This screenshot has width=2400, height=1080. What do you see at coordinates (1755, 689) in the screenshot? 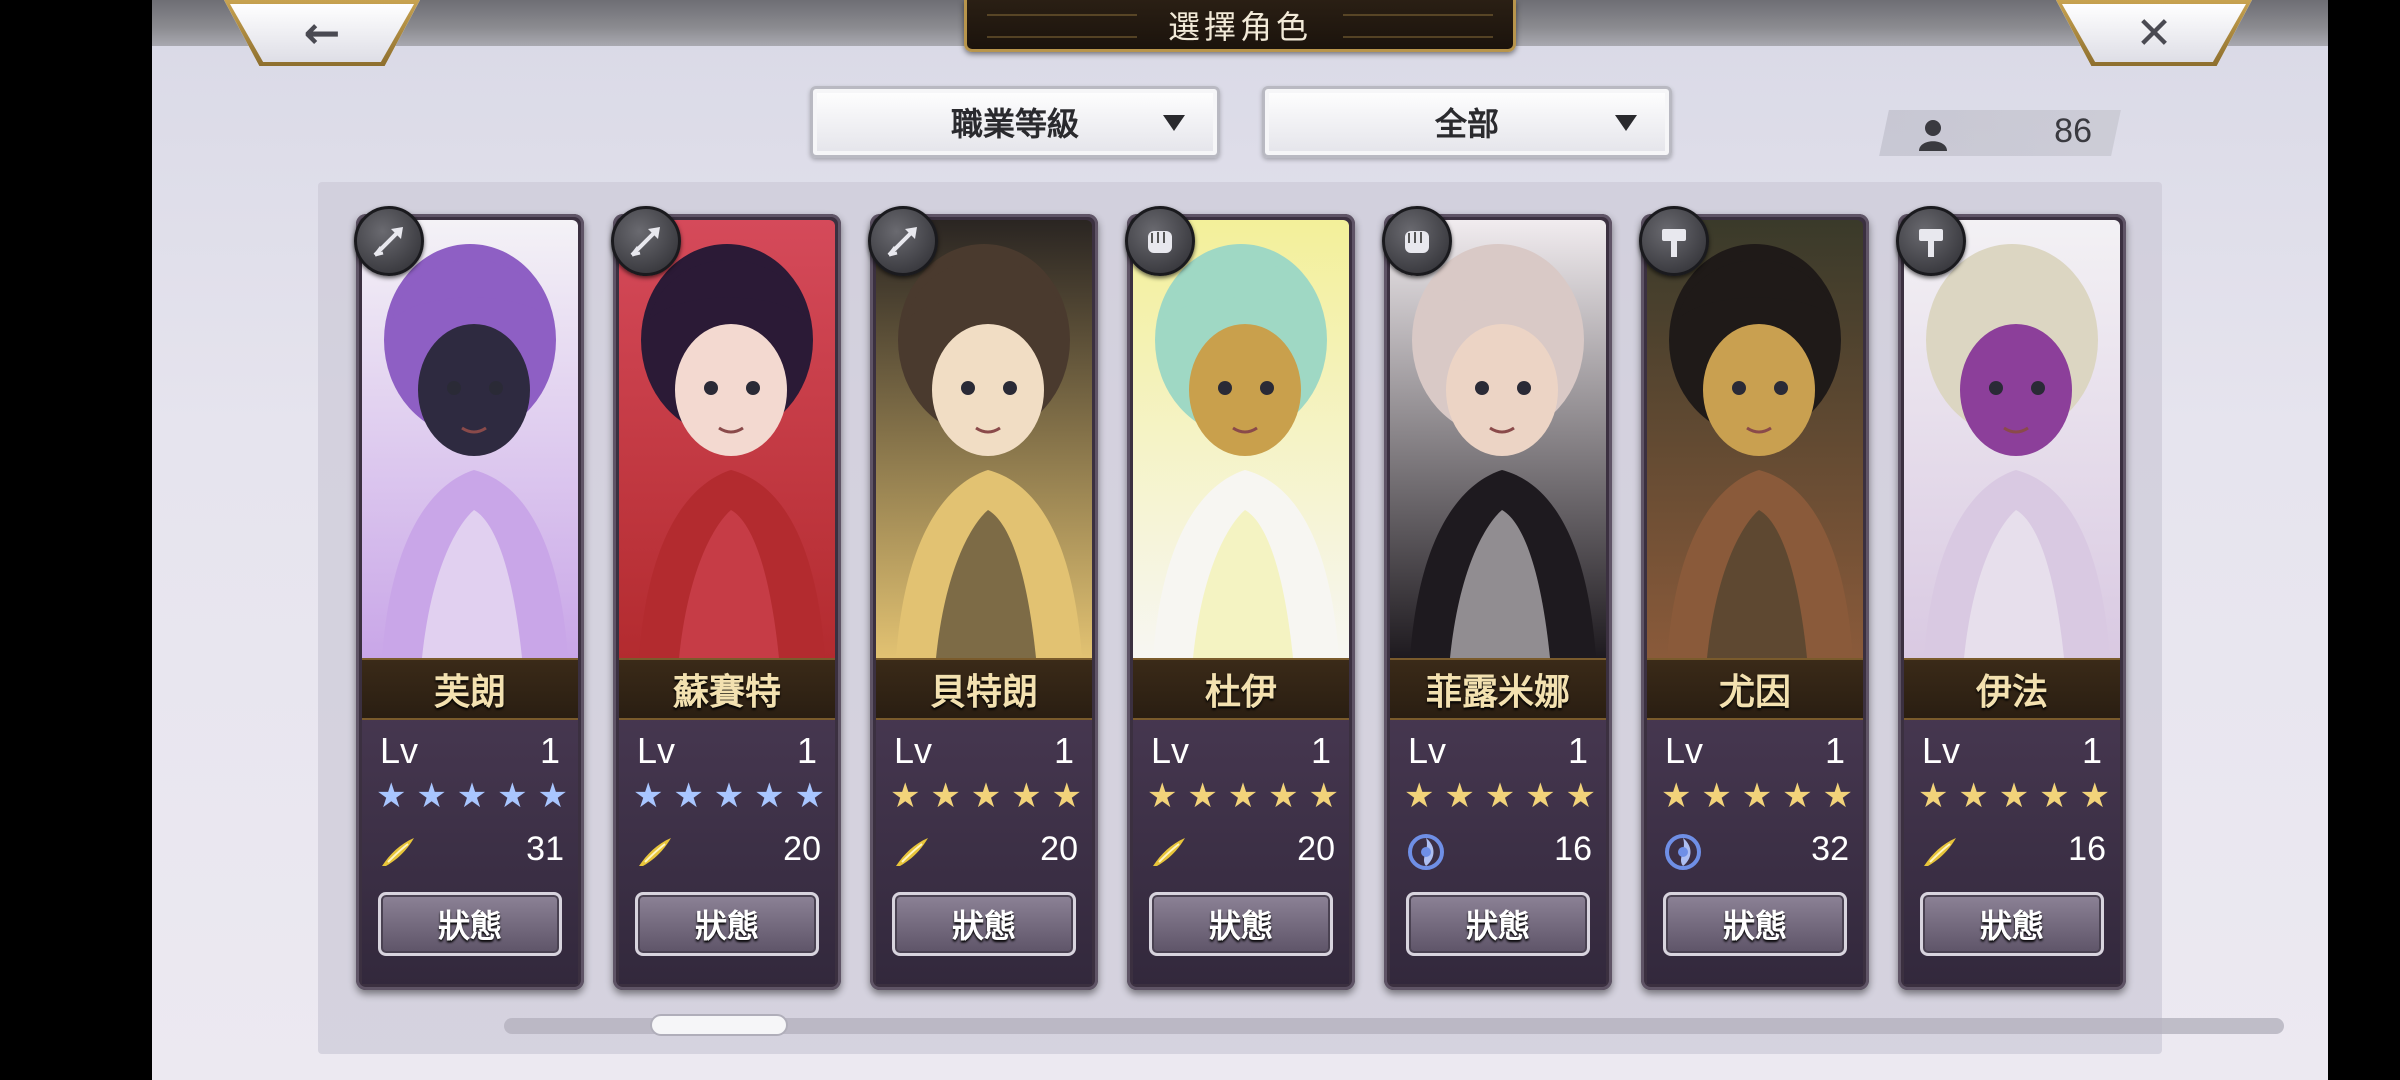
I see `character-name-bar: 尤因` at bounding box center [1755, 689].